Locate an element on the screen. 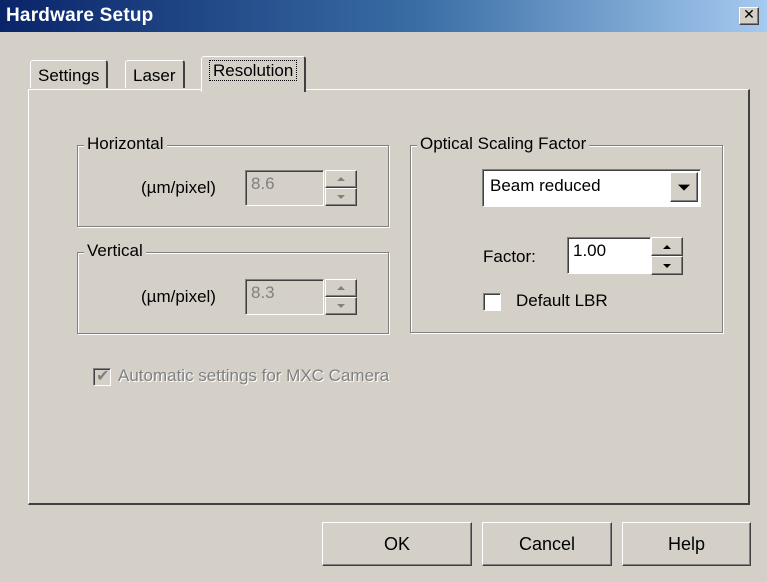 The image size is (767, 582). vertical-spin-up is located at coordinates (341, 288).